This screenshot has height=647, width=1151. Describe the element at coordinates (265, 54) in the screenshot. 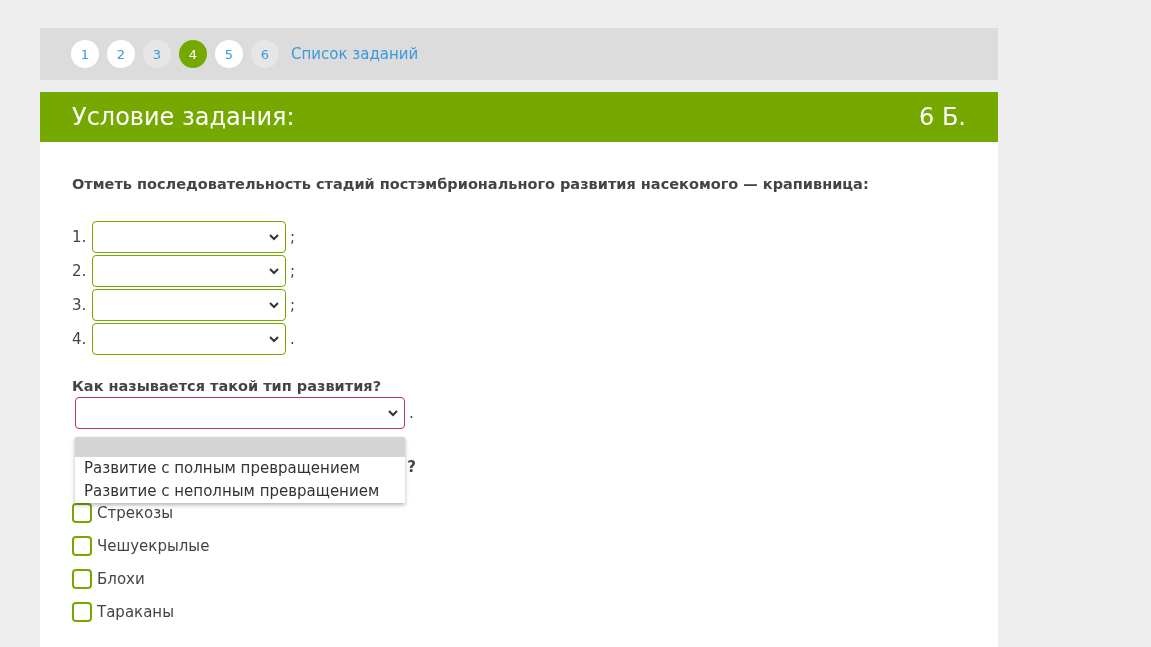

I see `page-button: 6` at that location.